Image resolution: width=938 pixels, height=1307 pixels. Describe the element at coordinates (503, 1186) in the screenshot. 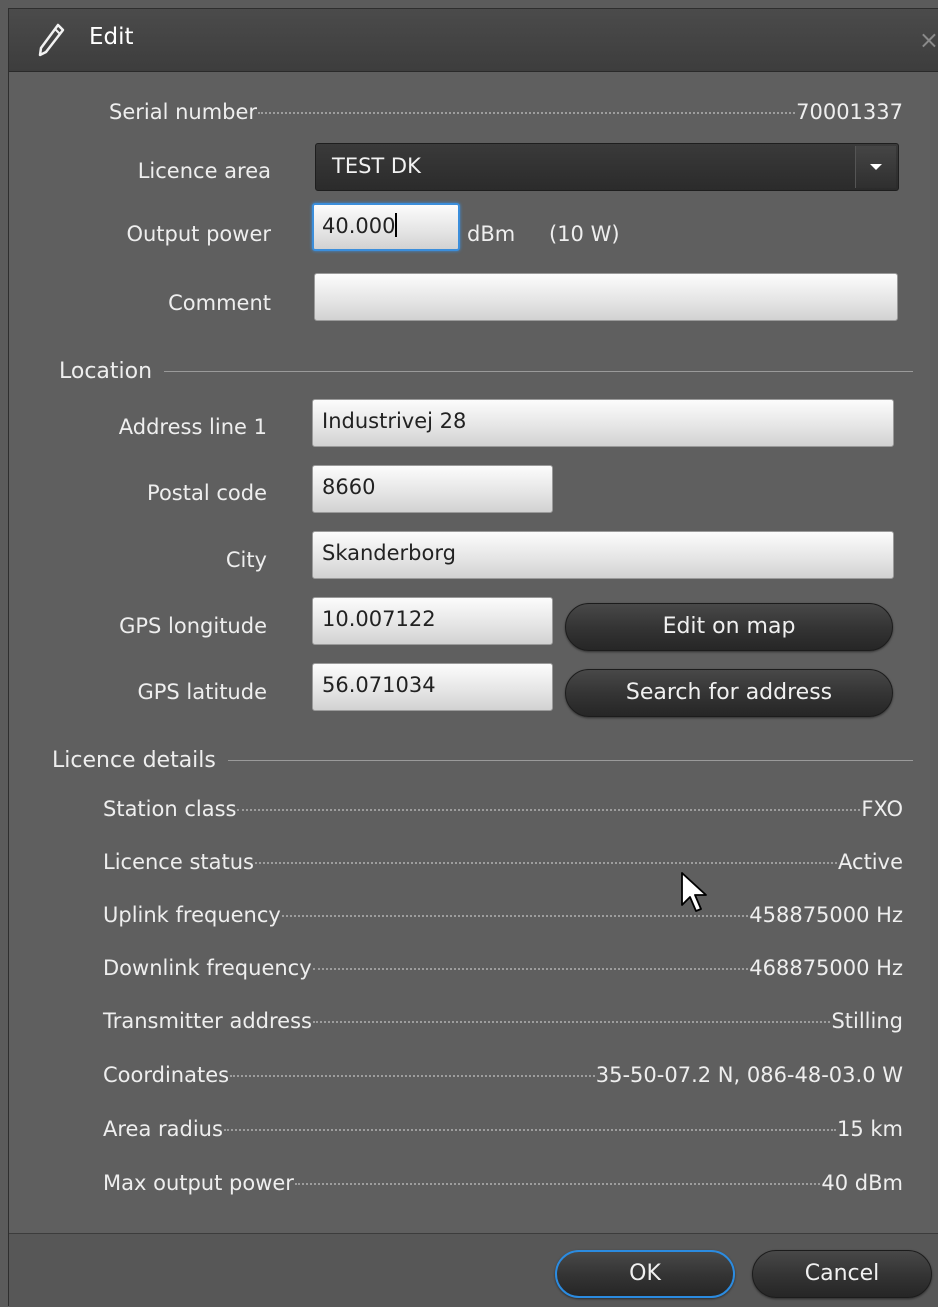

I see `licence-row-max-output-power: Max output power 40 dBm` at that location.